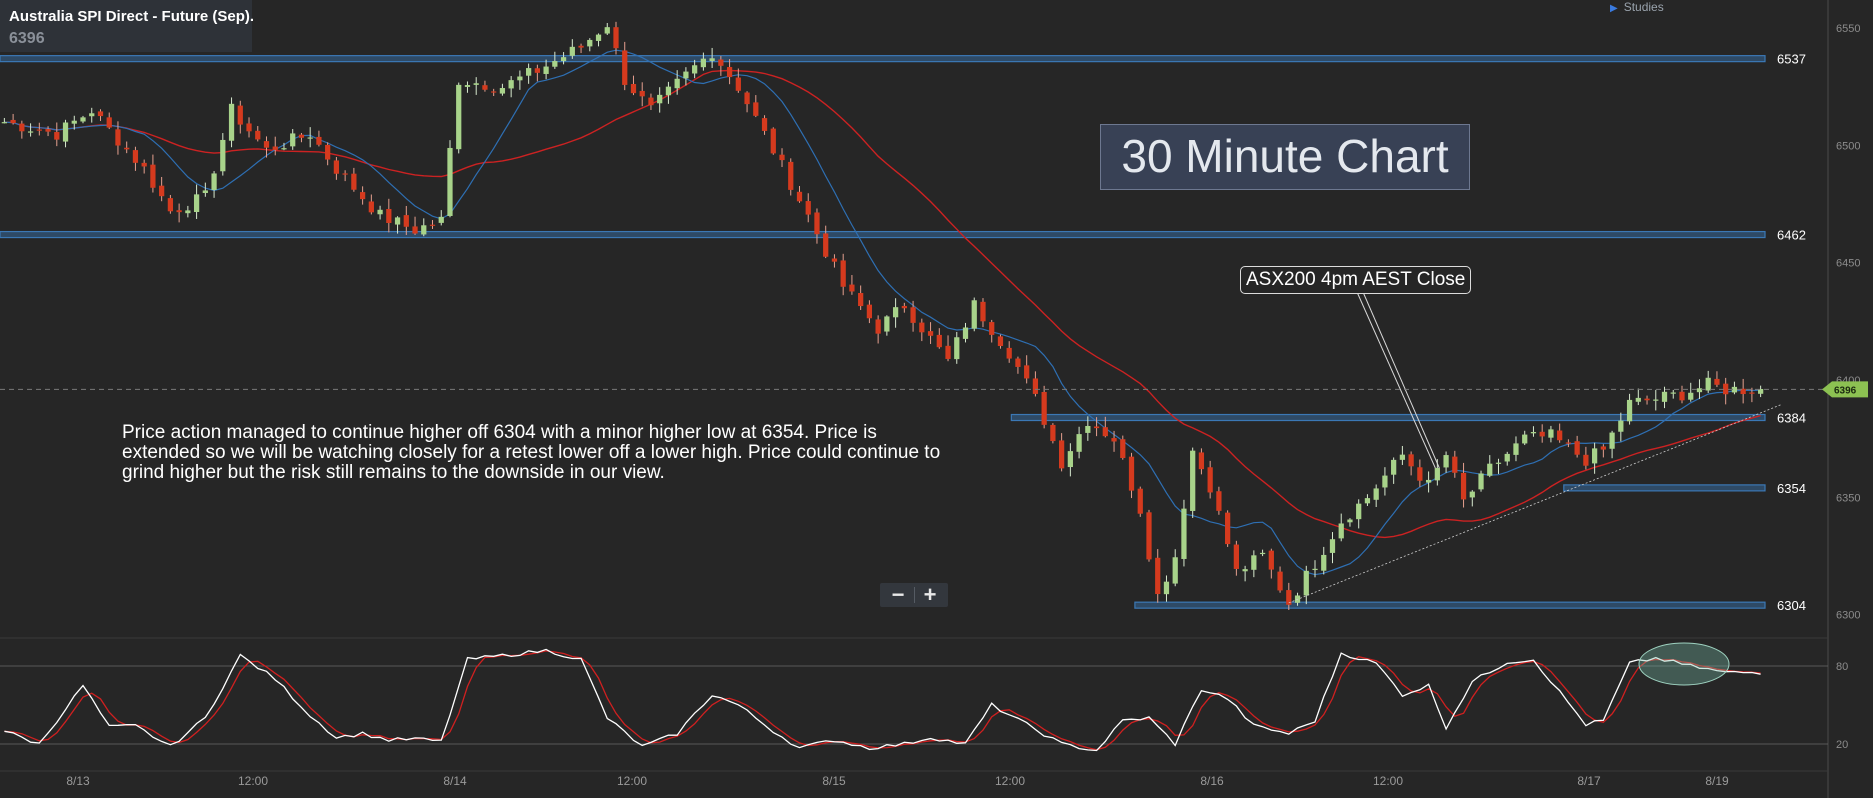 This screenshot has height=798, width=1873. What do you see at coordinates (1717, 781) in the screenshot?
I see `x-tick-label: 8/19` at bounding box center [1717, 781].